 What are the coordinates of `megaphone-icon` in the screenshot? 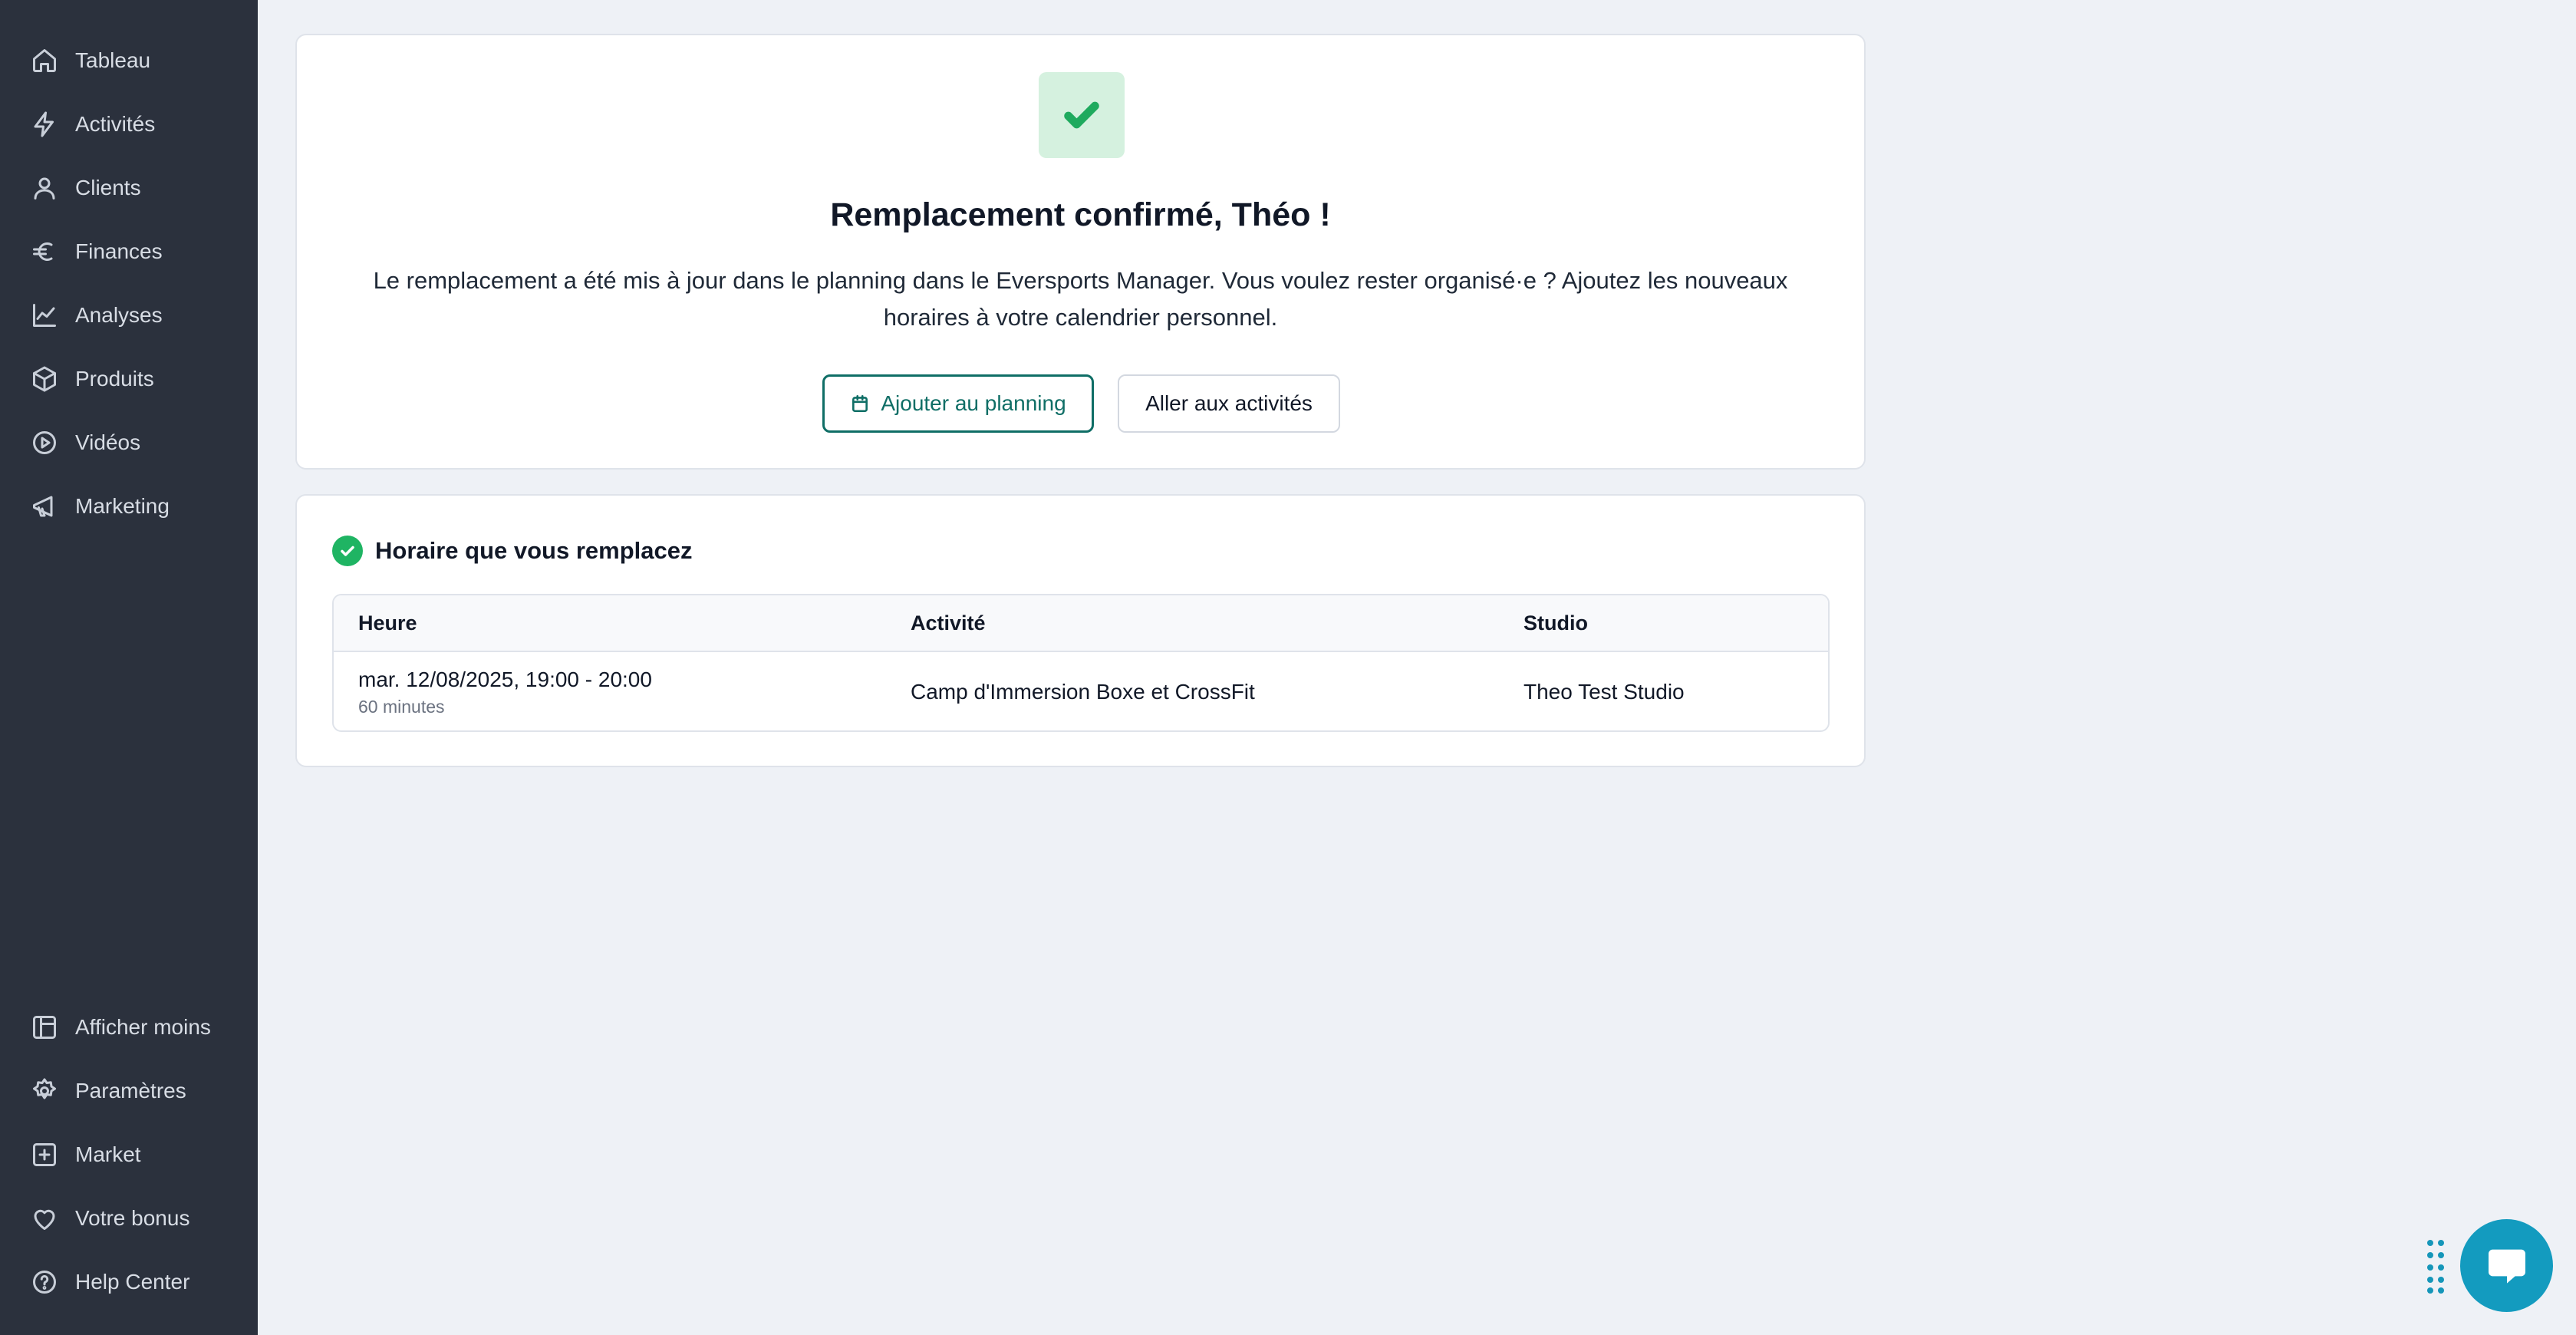 It's located at (44, 506).